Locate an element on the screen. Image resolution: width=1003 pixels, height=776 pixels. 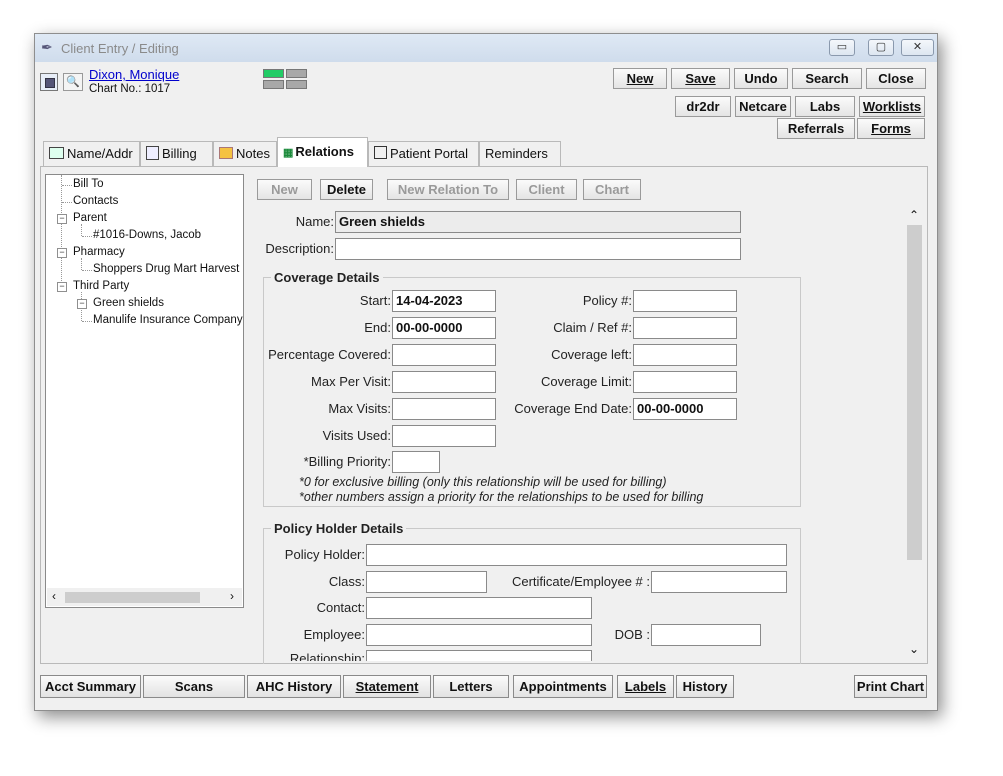
scans-button: Scans is located at coordinates (194, 686).